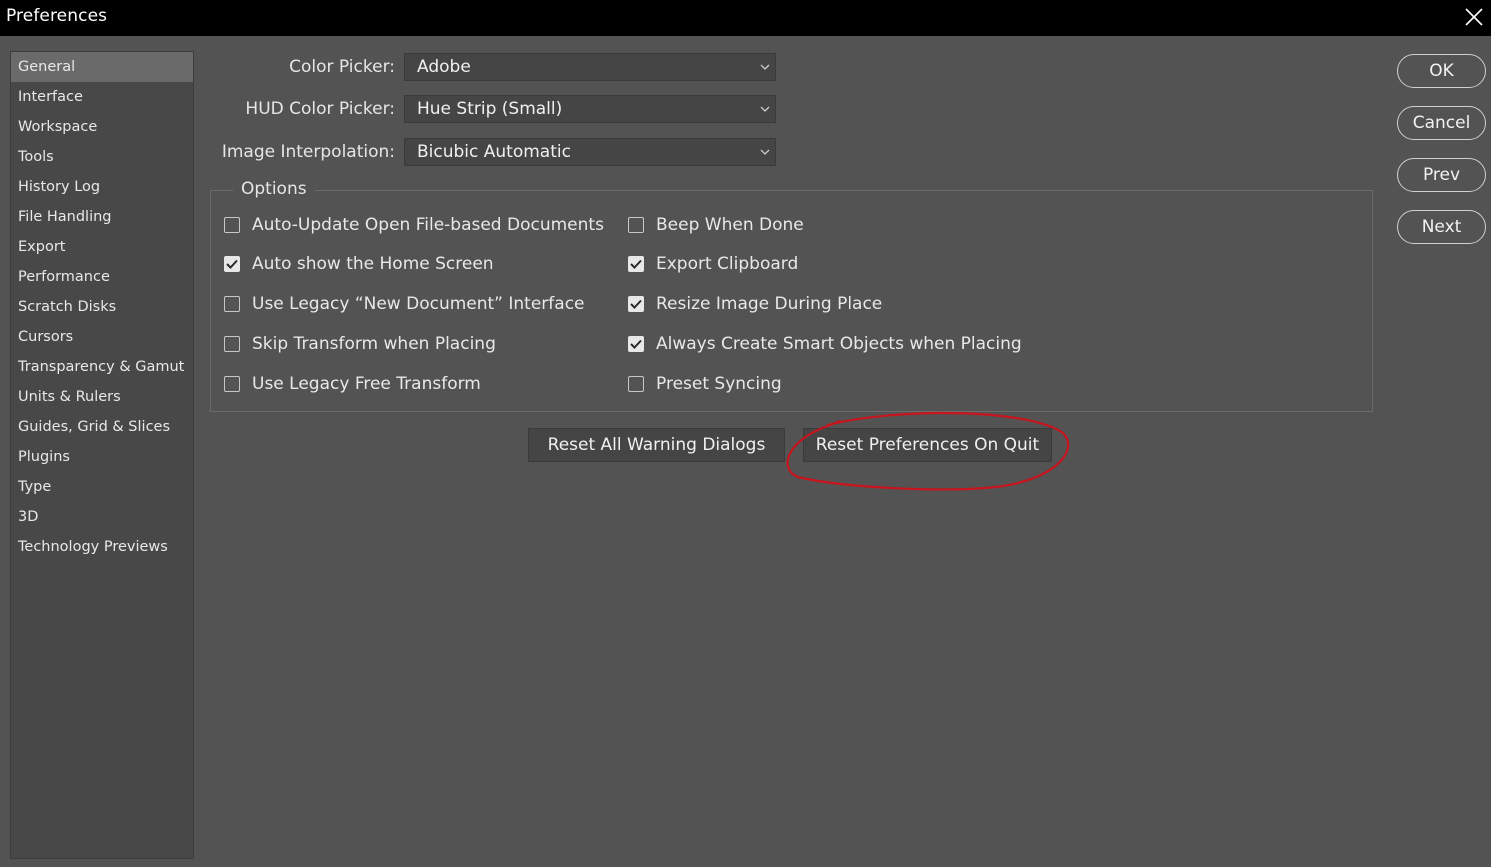  I want to click on reset-warning-dialogs-button: Reset All Warning Dialogs, so click(656, 445).